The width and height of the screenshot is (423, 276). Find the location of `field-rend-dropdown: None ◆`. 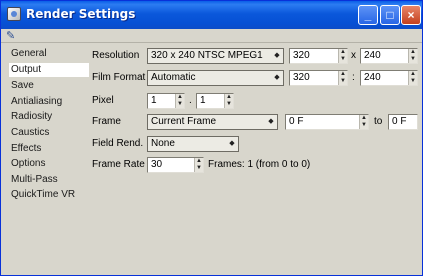

field-rend-dropdown: None ◆ is located at coordinates (193, 144).